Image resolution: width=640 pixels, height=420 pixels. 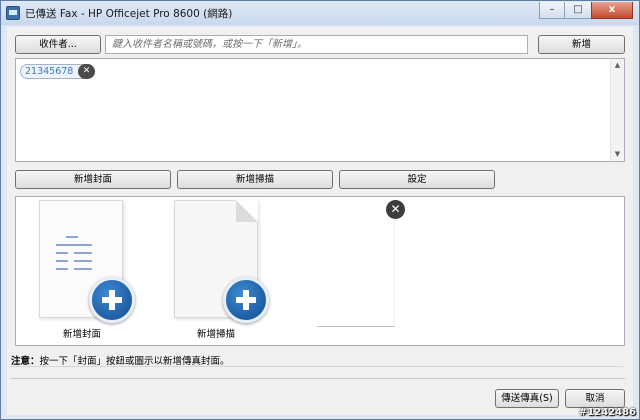 What do you see at coordinates (93, 179) in the screenshot?
I see `add-cover-button: 新增封面` at bounding box center [93, 179].